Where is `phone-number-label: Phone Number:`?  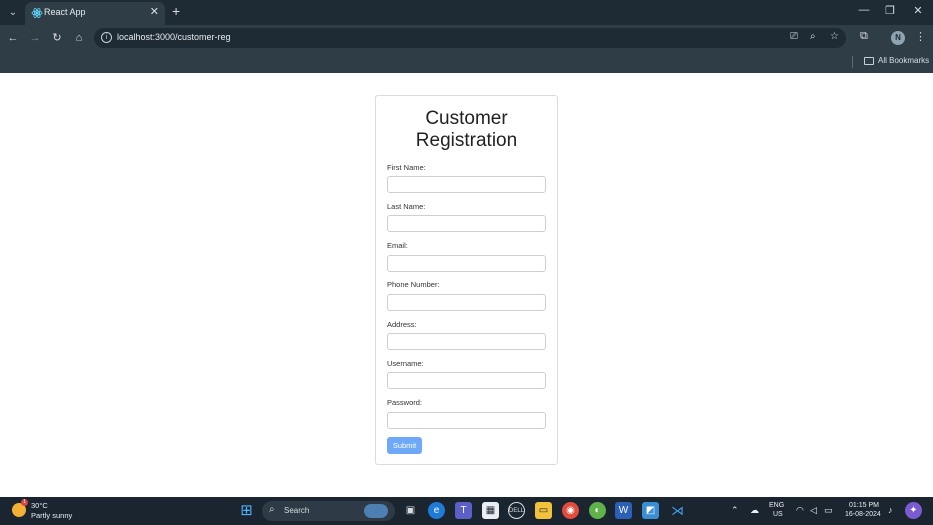
phone-number-label: Phone Number: is located at coordinates (413, 284).